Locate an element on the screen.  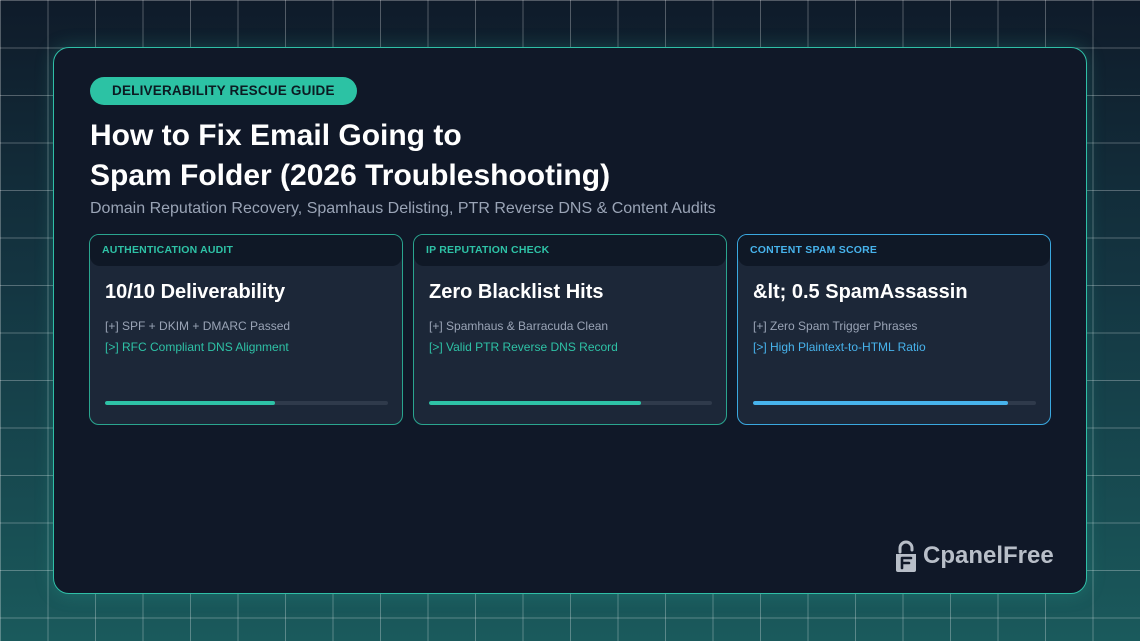
tile-header: IP REPUTATION CHECK is located at coordinates (570, 250).